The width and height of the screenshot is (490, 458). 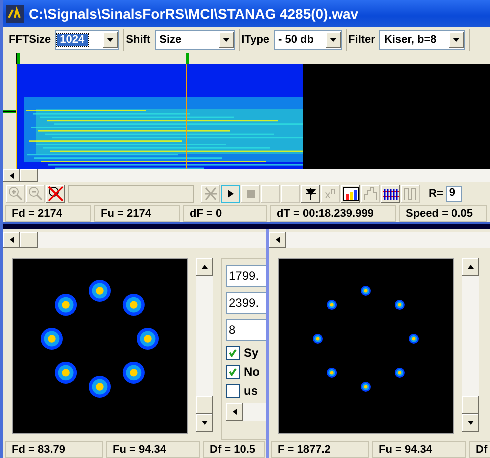 What do you see at coordinates (320, 449) in the screenshot?
I see `status-field: F = 1877.2` at bounding box center [320, 449].